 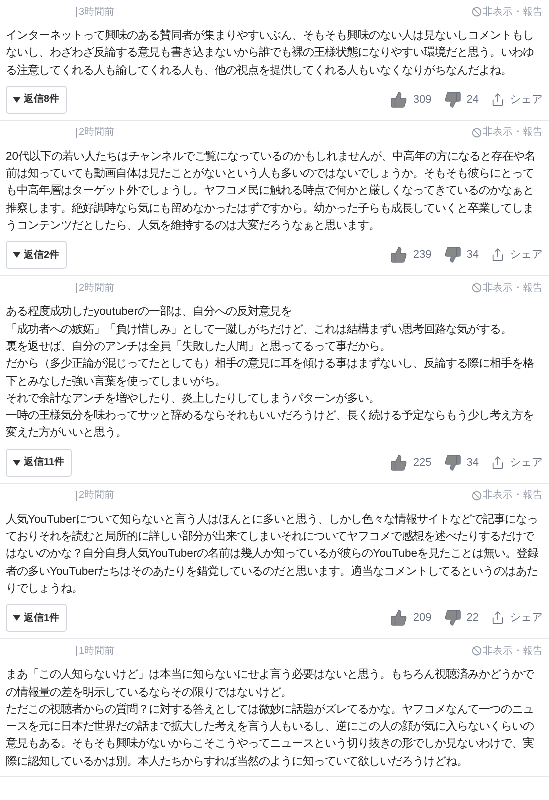 What do you see at coordinates (422, 100) in the screenshot?
I see `like-count: 309` at bounding box center [422, 100].